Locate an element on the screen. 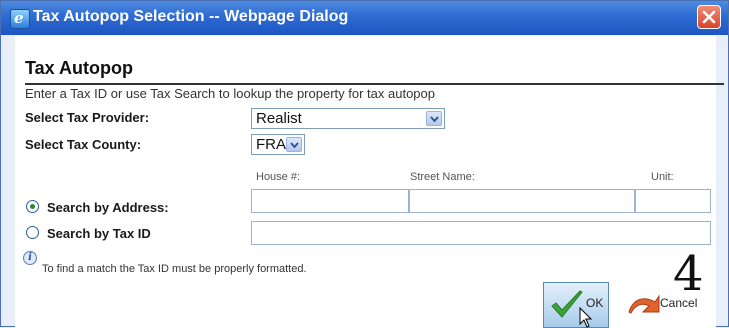 The height and width of the screenshot is (328, 729). house-number-header: House #: is located at coordinates (278, 177).